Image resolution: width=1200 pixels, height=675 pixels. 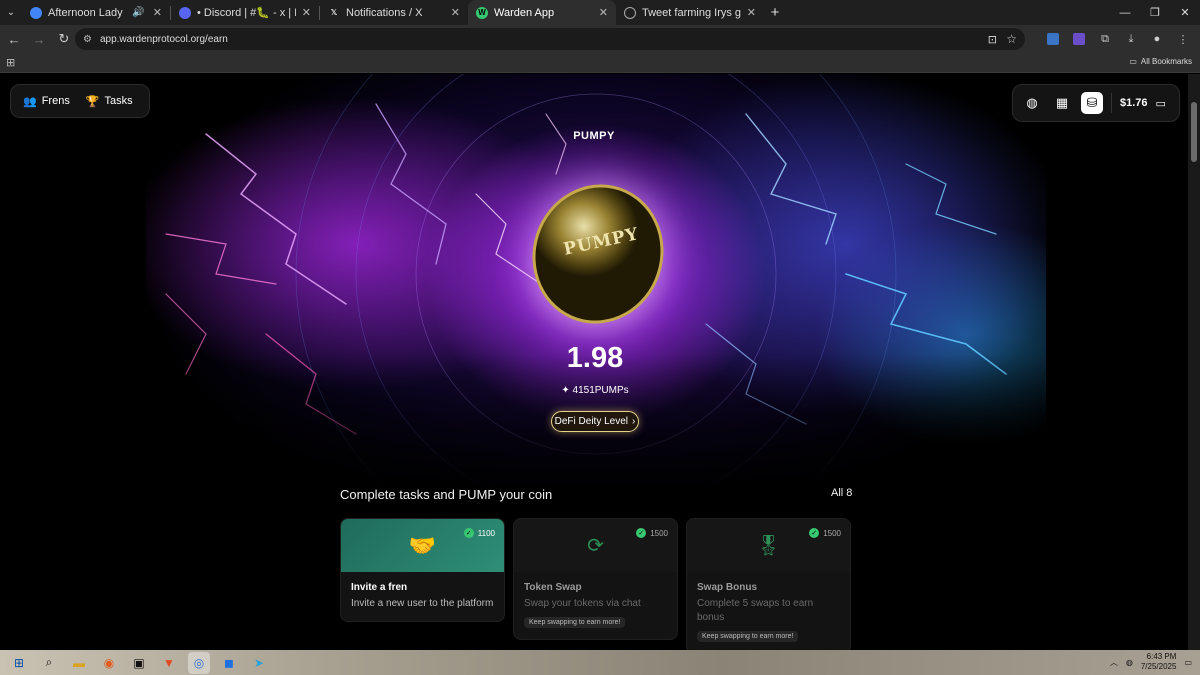 I want to click on level-button: DeFi Deity Level ›, so click(x=595, y=421).